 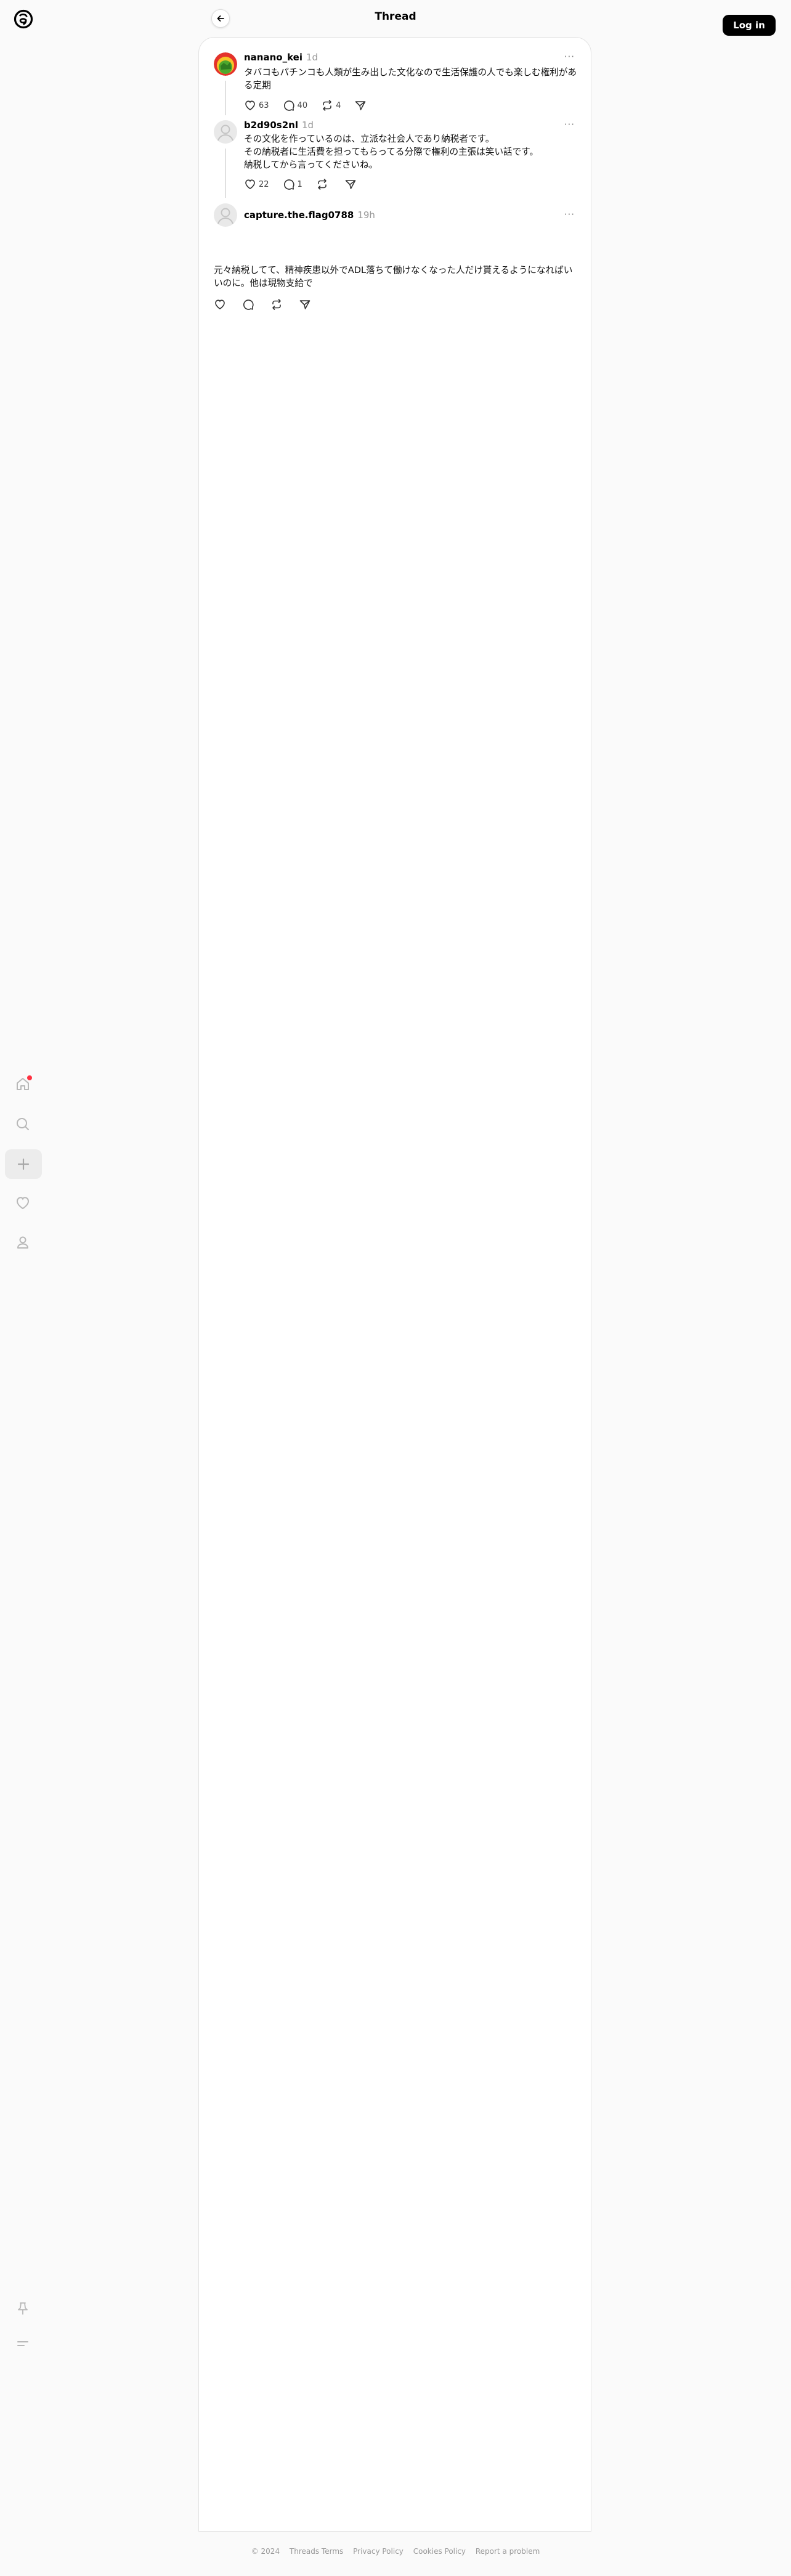 I want to click on reply-count: 40, so click(x=302, y=105).